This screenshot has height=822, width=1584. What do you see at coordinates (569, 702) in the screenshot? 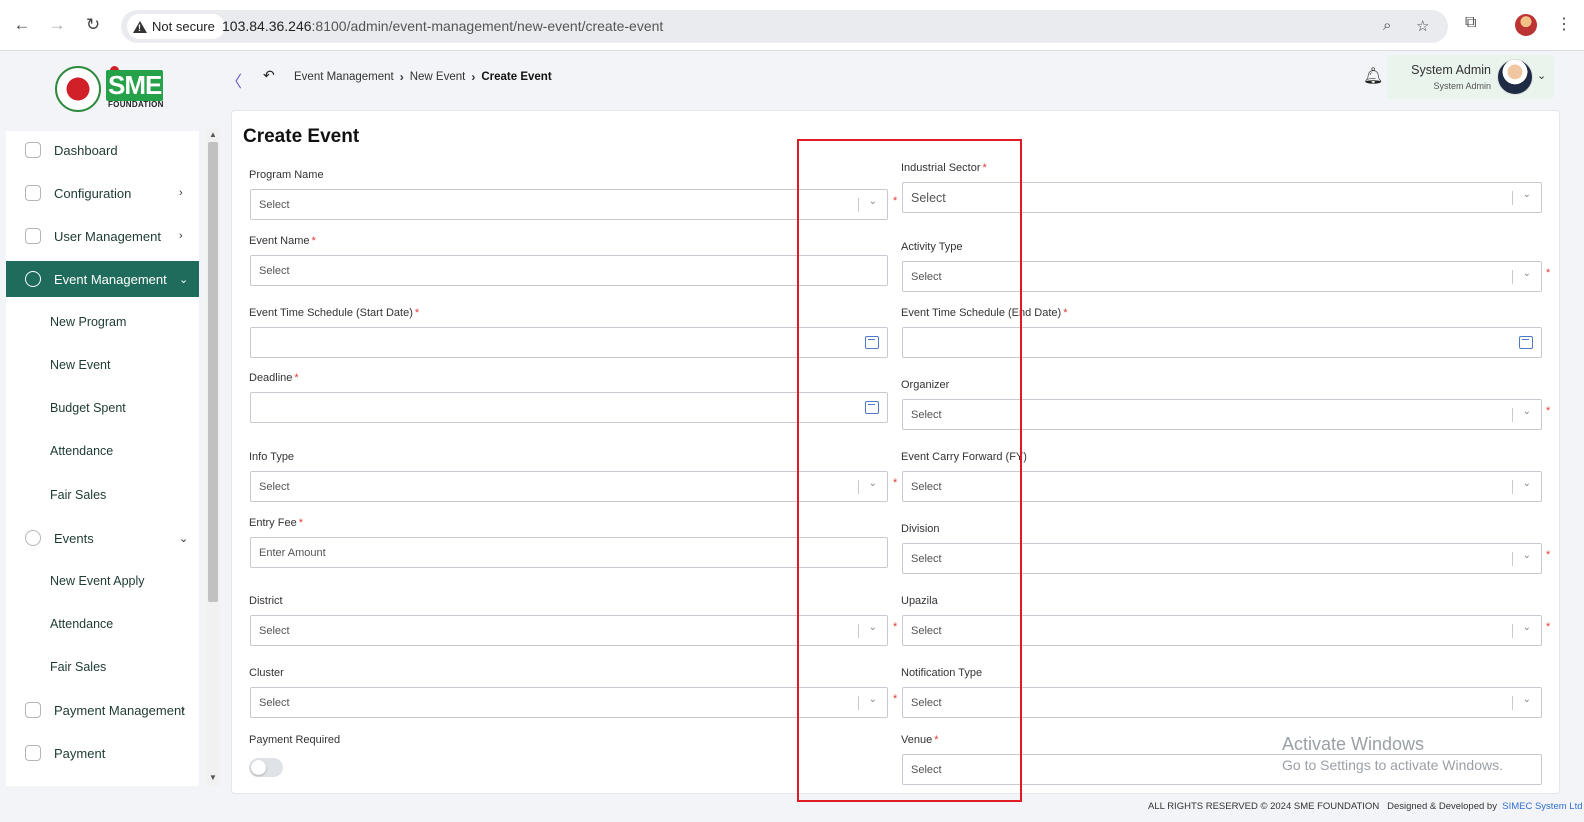
I see `cluster-select: Select ⌄` at bounding box center [569, 702].